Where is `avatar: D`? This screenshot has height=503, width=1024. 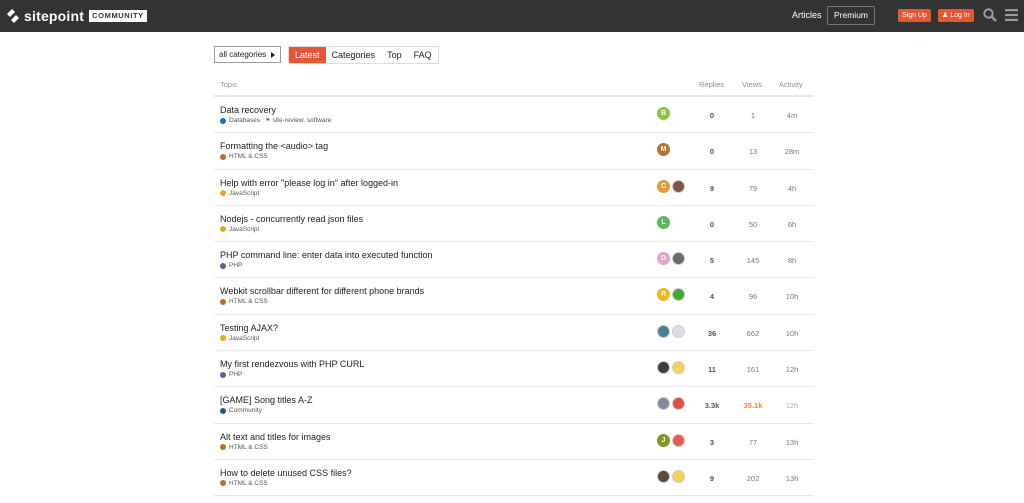
avatar: D is located at coordinates (663, 259).